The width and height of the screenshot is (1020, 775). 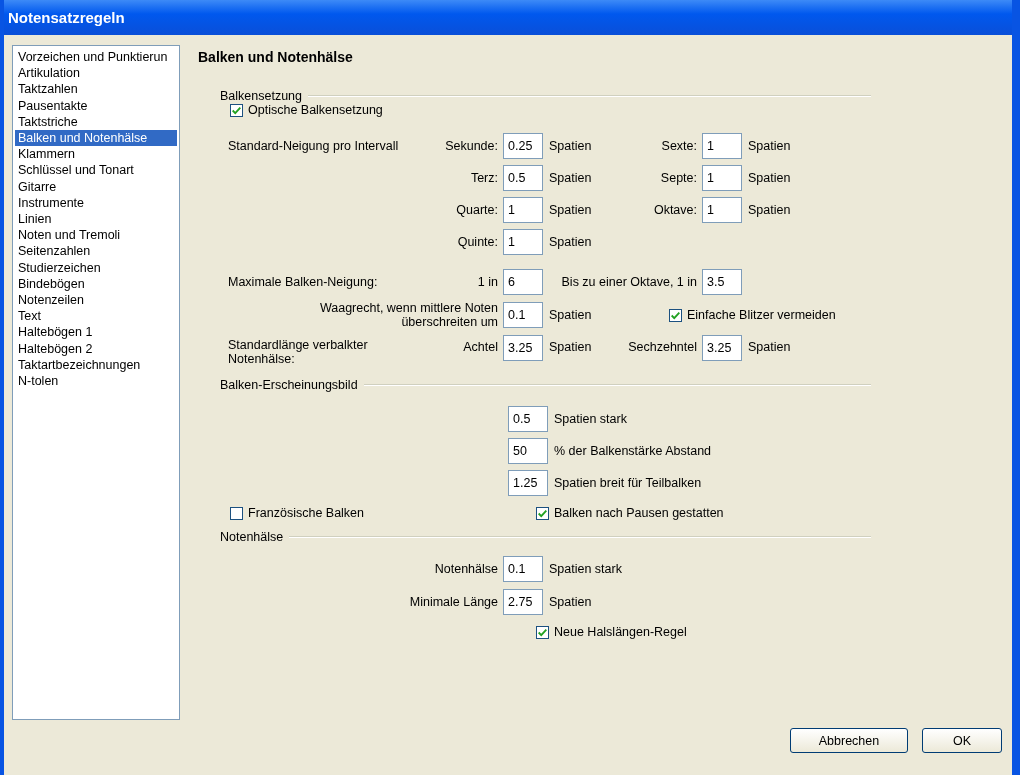 What do you see at coordinates (632, 451) in the screenshot?
I see `unit-label: % der Balkenstärke Abstand` at bounding box center [632, 451].